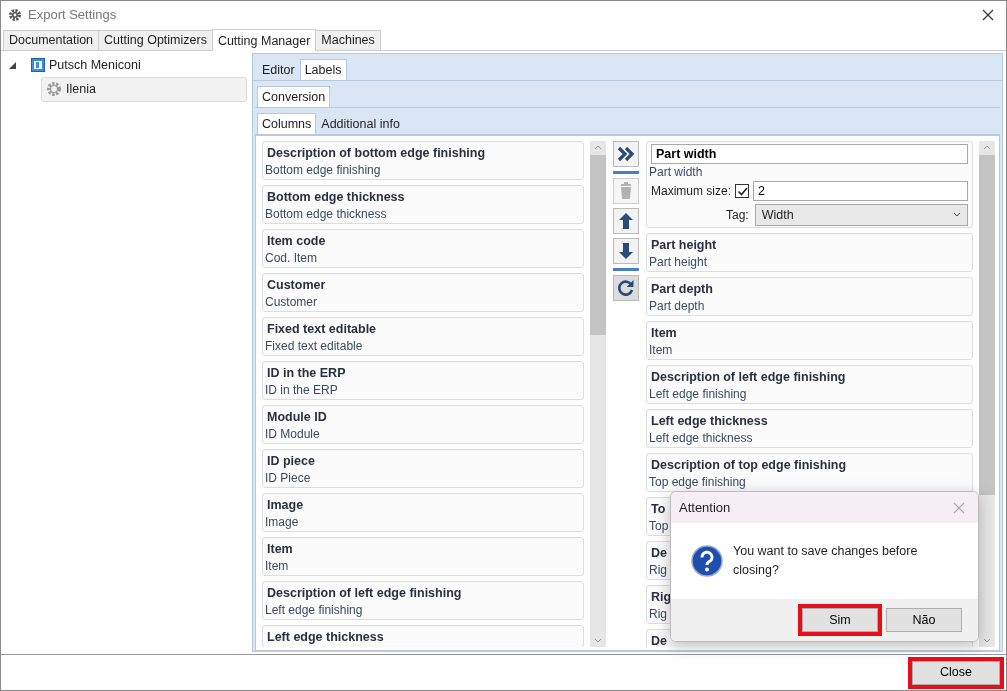  Describe the element at coordinates (321, 329) in the screenshot. I see `column-title: Fixed text editable` at that location.